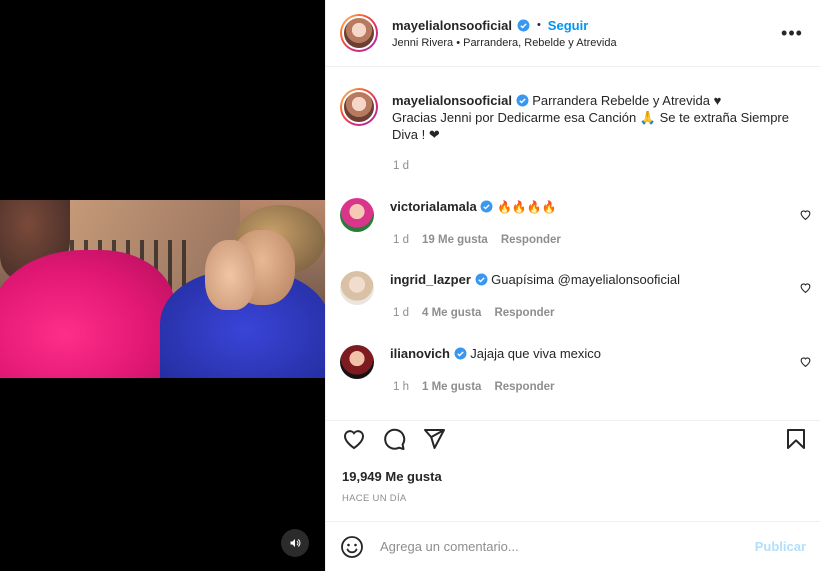  What do you see at coordinates (451, 313) in the screenshot?
I see `comment-likes: 4 Me gusta` at bounding box center [451, 313].